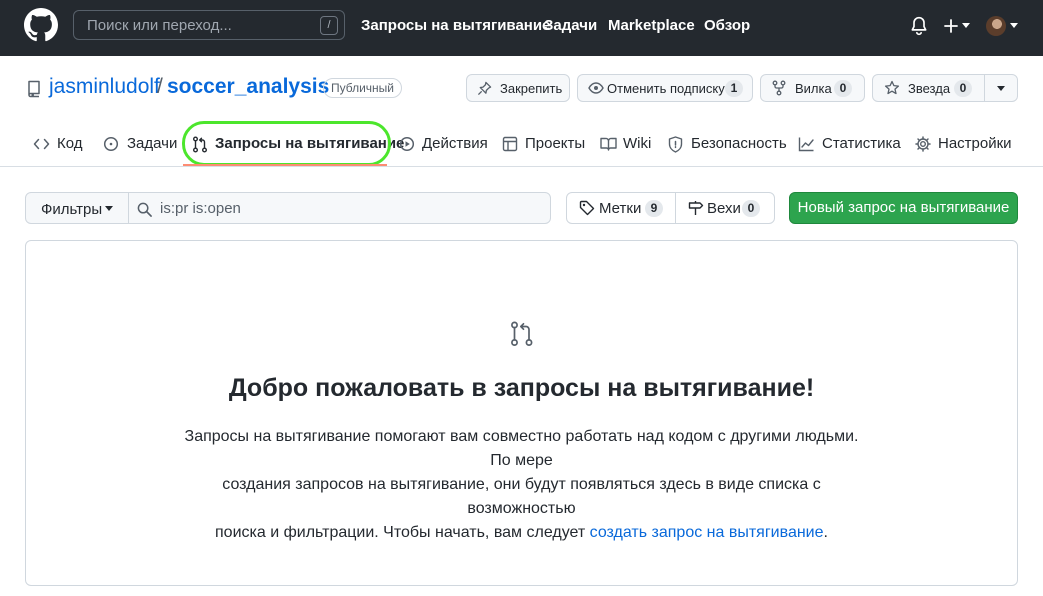  I want to click on gear-icon, so click(923, 144).